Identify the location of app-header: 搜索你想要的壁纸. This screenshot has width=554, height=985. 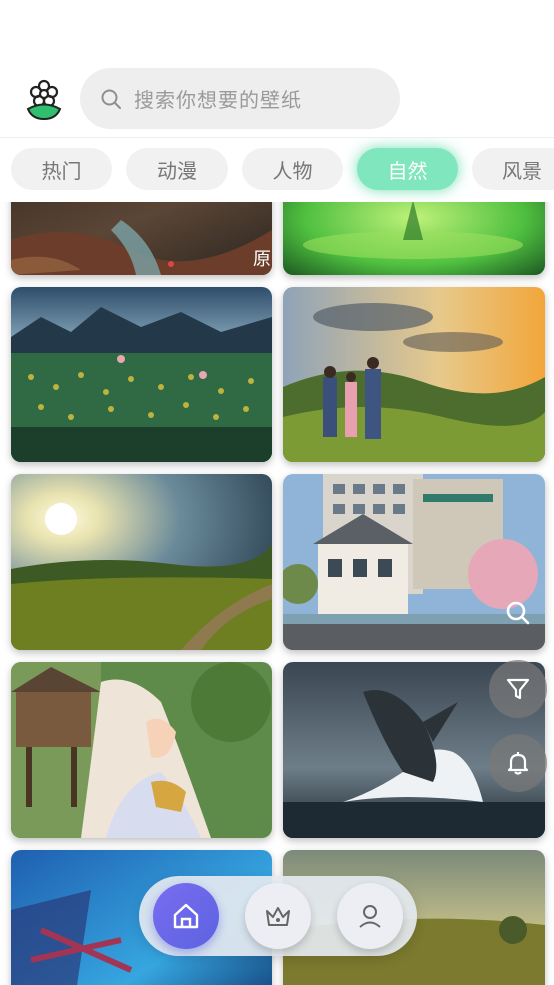
(277, 69).